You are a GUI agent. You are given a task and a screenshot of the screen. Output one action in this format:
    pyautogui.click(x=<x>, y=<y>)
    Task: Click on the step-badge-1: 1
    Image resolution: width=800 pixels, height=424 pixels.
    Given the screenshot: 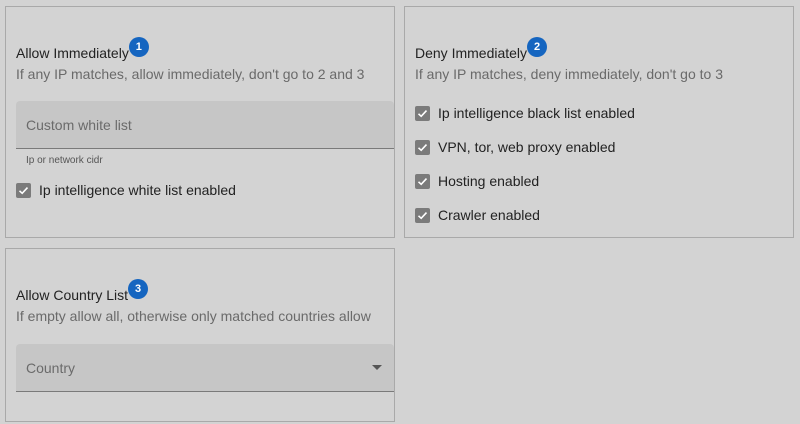 What is the action you would take?
    pyautogui.click(x=138, y=47)
    